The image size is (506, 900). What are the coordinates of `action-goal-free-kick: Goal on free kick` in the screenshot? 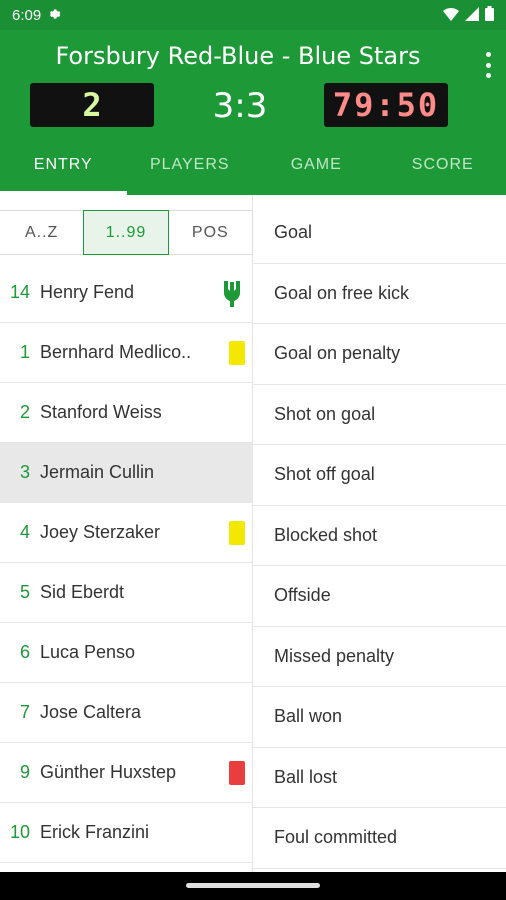 It's located at (379, 294).